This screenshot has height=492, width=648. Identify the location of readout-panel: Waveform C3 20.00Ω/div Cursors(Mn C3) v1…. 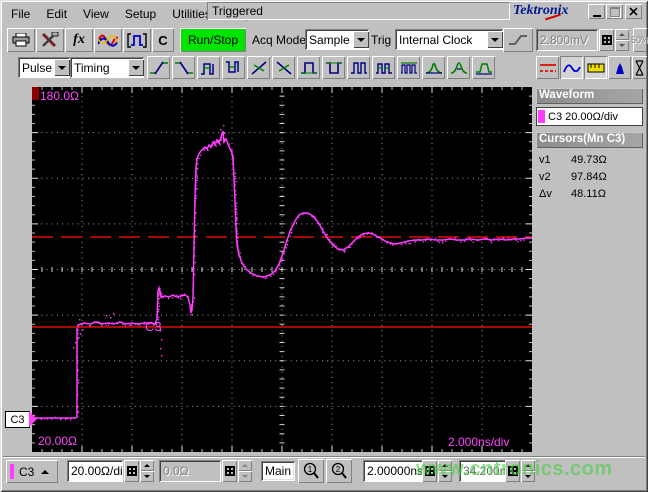
(589, 145).